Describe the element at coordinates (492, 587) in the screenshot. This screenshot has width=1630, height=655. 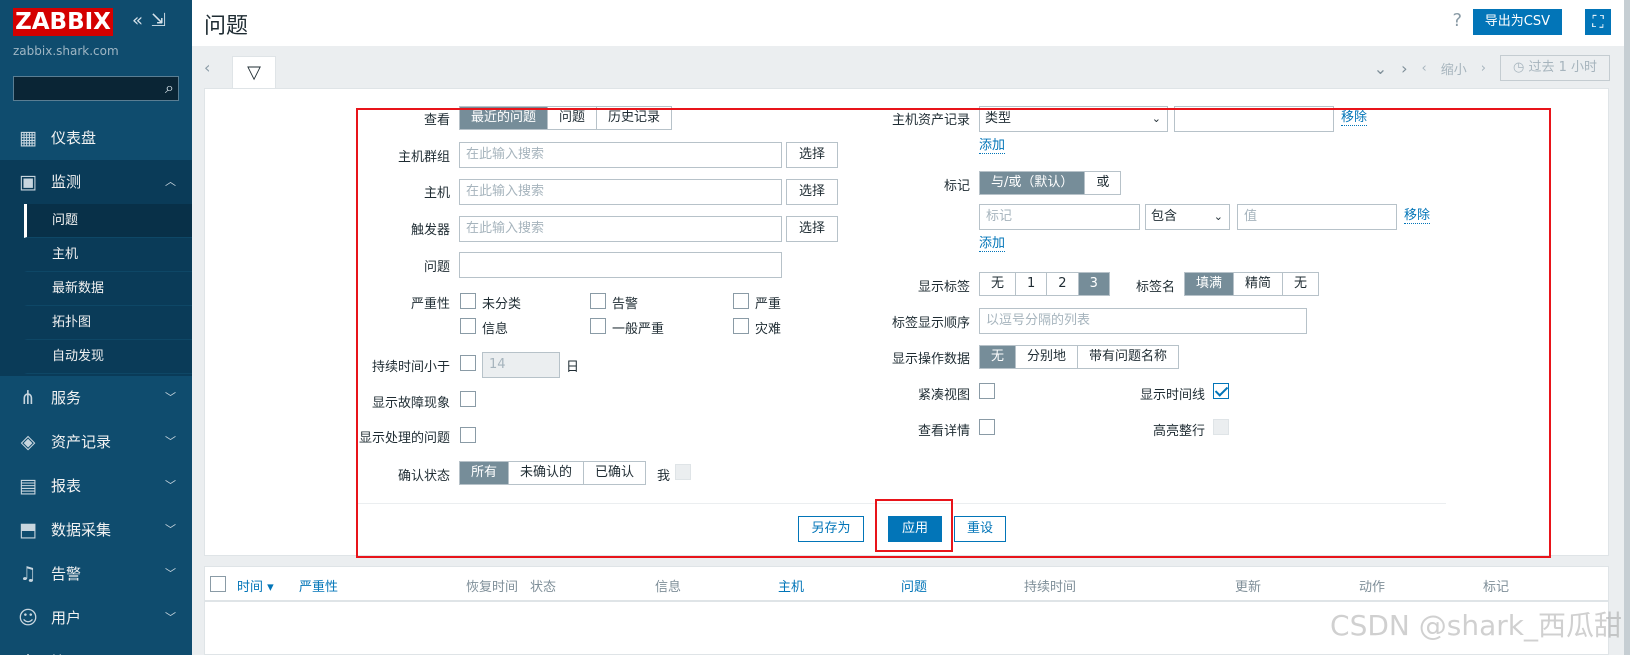
I see `column-recovery-time: 恢复时间` at that location.